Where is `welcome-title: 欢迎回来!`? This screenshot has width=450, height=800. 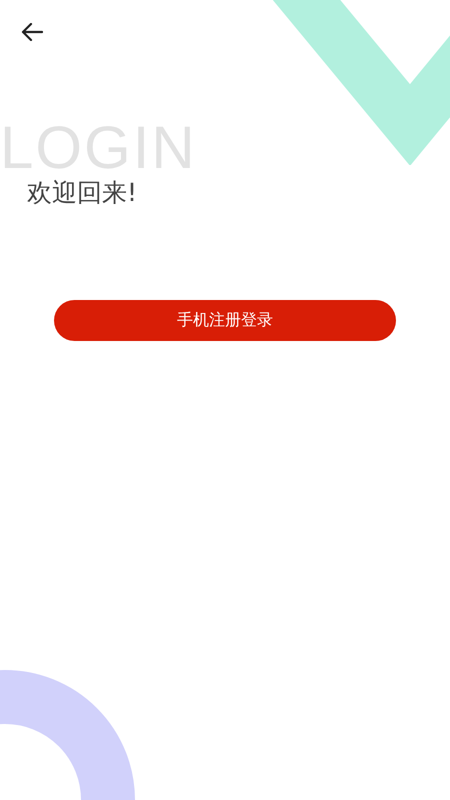 welcome-title: 欢迎回来! is located at coordinates (82, 193).